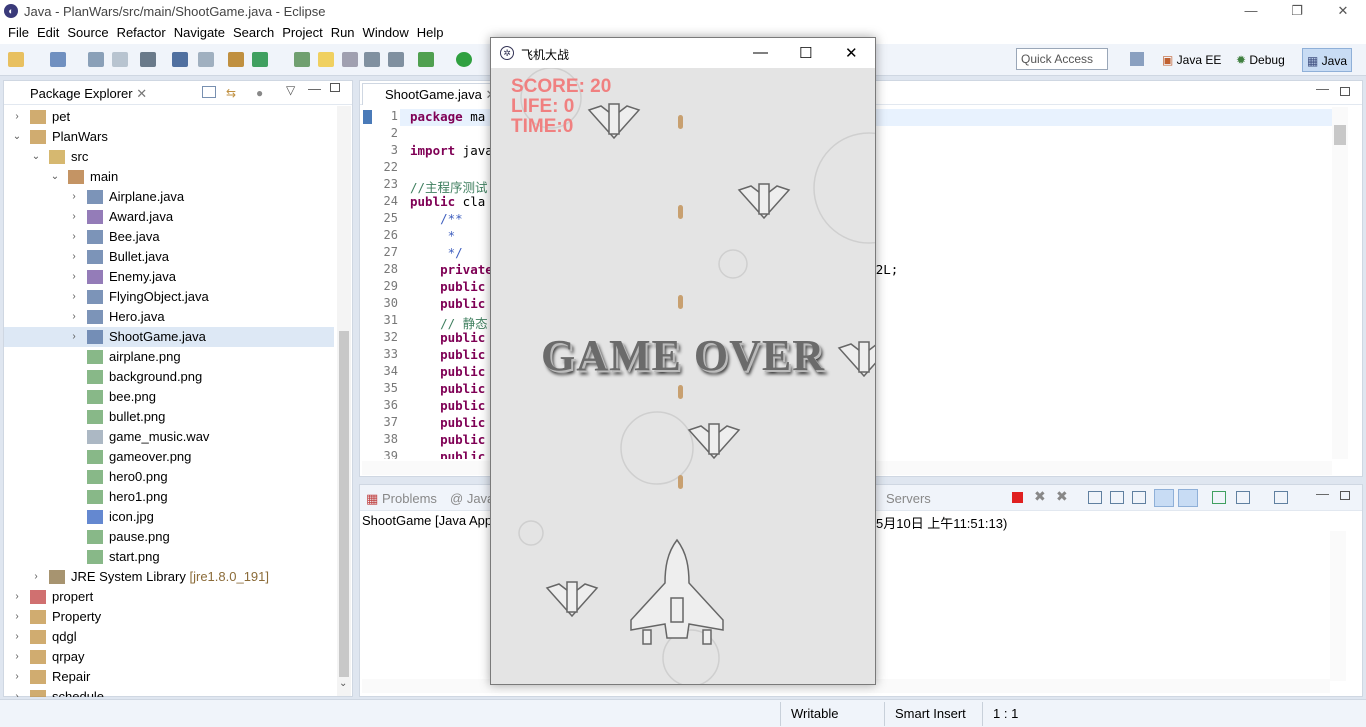 The width and height of the screenshot is (1366, 727). I want to click on new-project-icon, so click(58, 59).